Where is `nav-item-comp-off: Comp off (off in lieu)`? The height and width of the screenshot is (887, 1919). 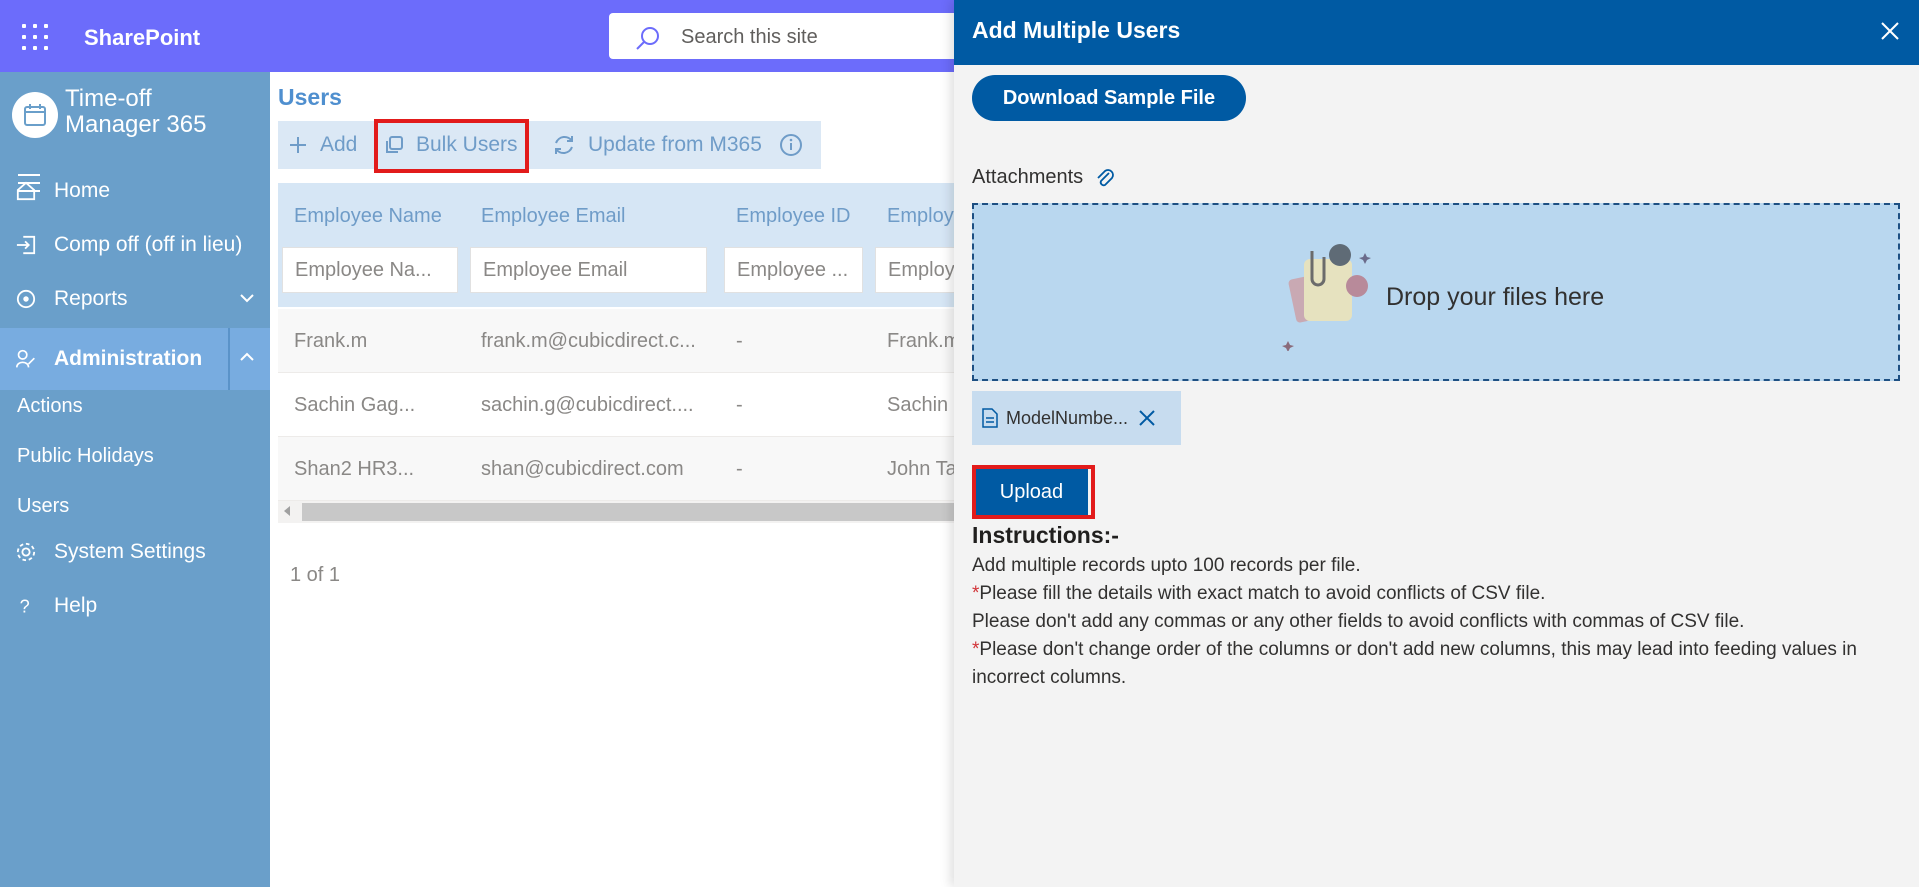 nav-item-comp-off: Comp off (off in lieu) is located at coordinates (135, 245).